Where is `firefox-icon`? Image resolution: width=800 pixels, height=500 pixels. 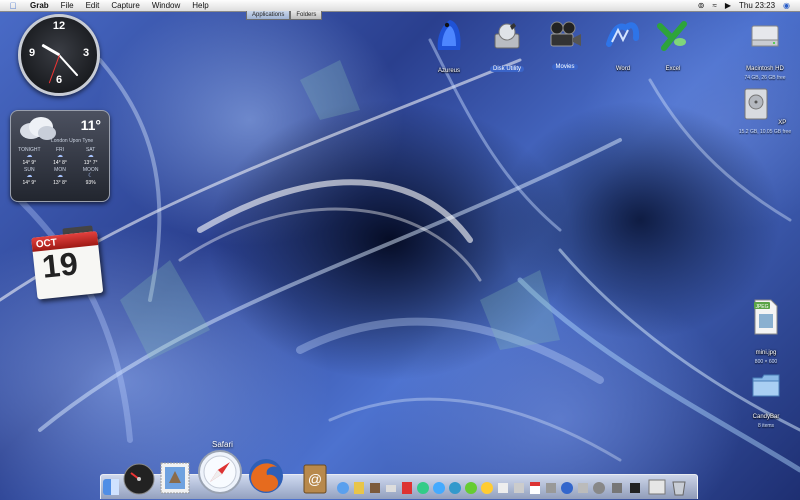 firefox-icon is located at coordinates (266, 476).